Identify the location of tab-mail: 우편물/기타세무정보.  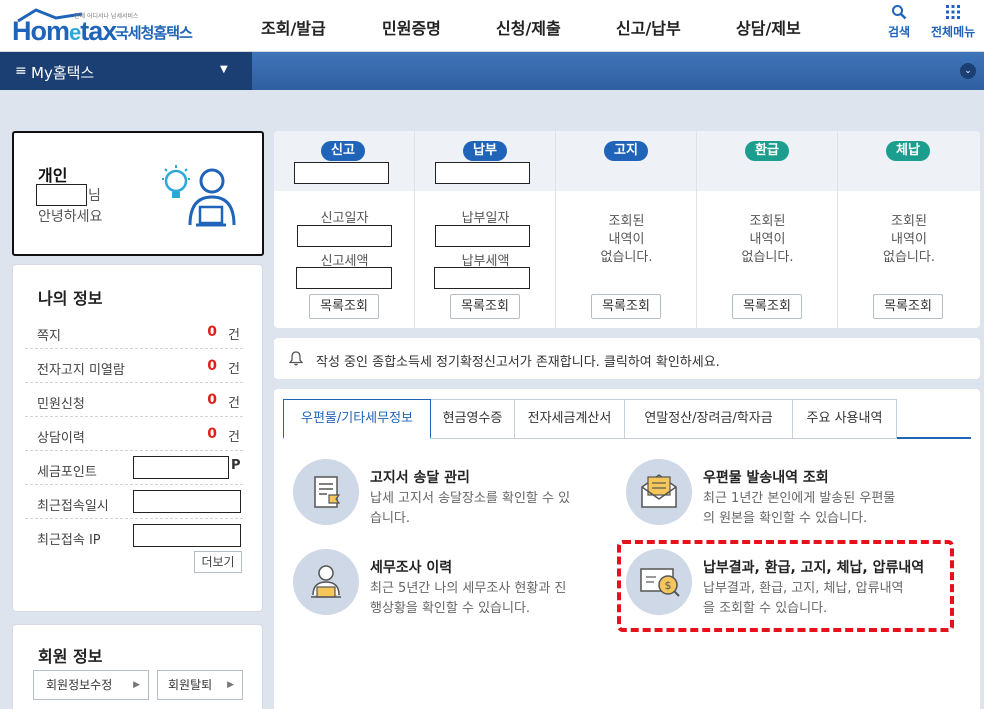
(357, 419).